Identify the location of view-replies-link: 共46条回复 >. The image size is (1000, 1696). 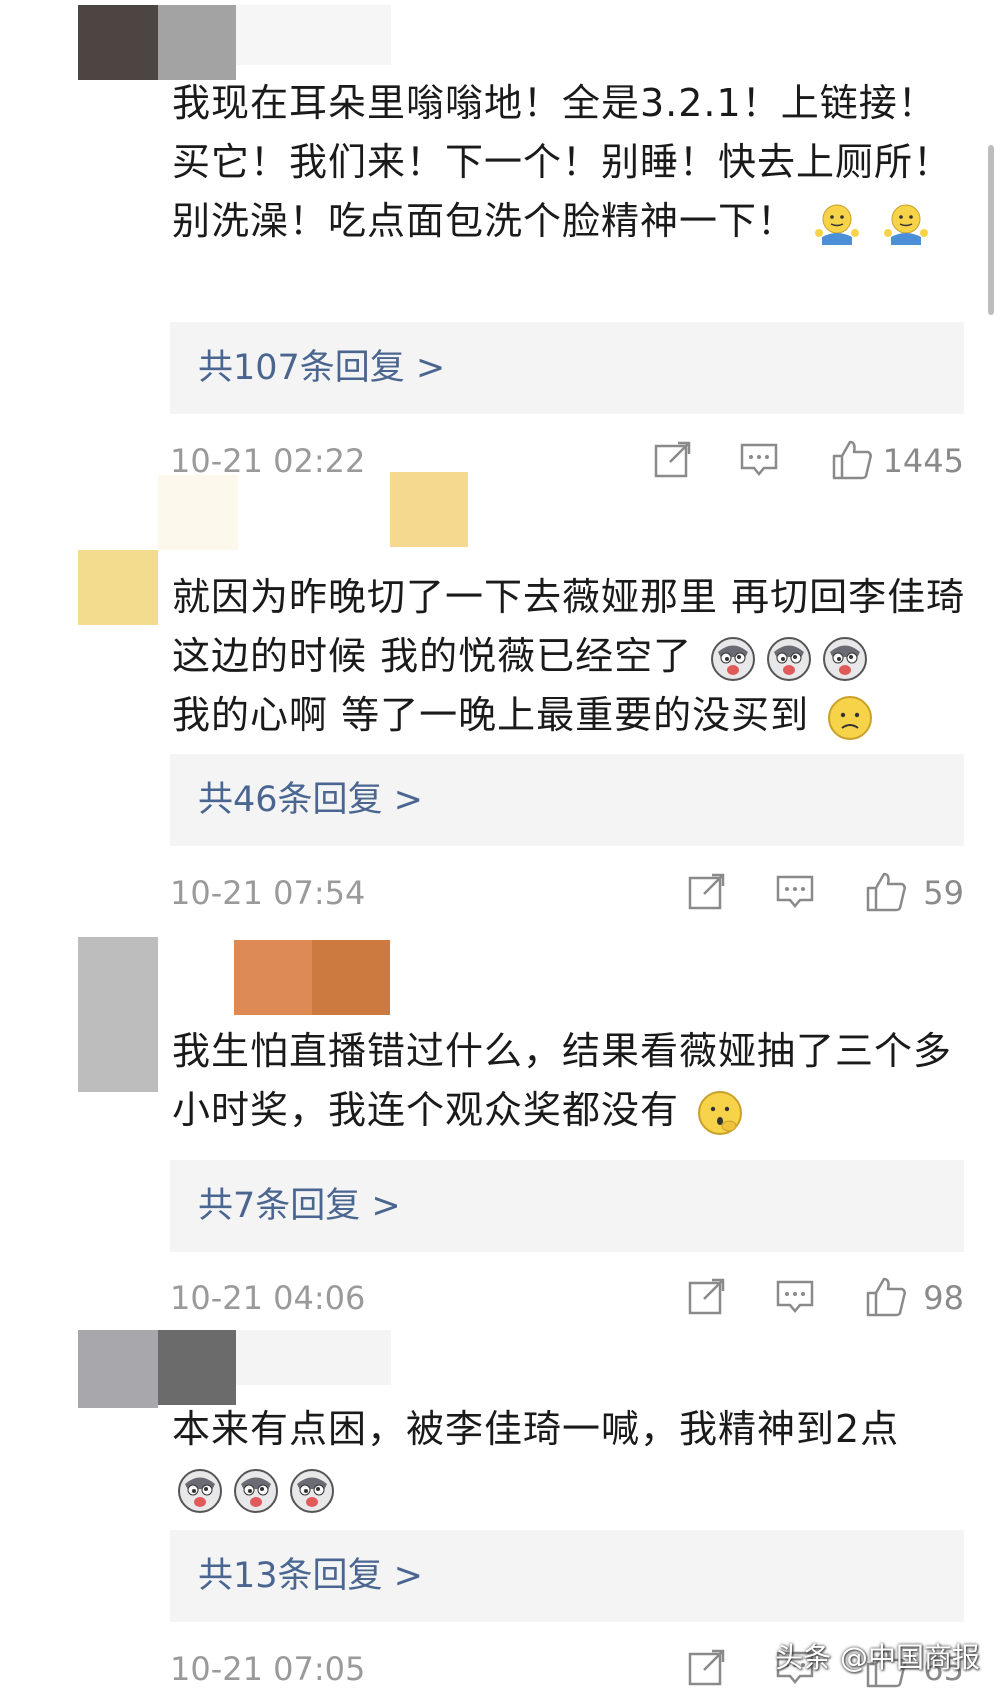
(310, 800).